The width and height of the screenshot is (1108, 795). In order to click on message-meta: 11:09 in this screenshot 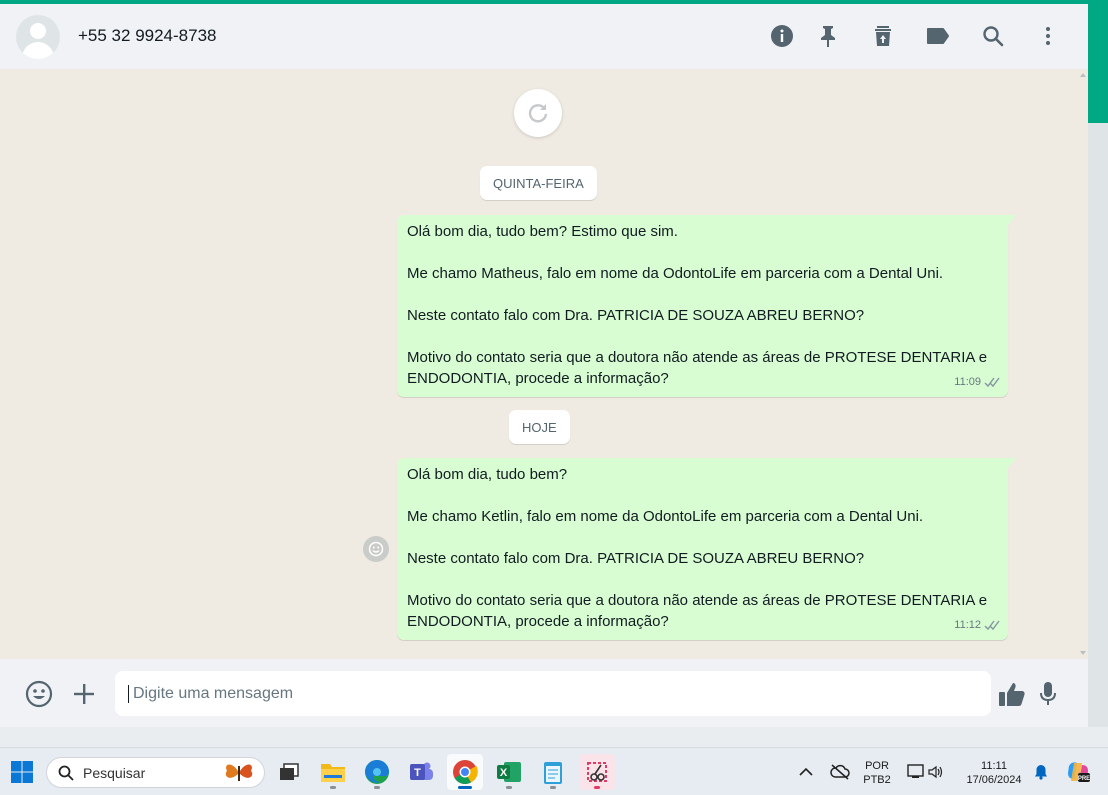, I will do `click(977, 382)`.